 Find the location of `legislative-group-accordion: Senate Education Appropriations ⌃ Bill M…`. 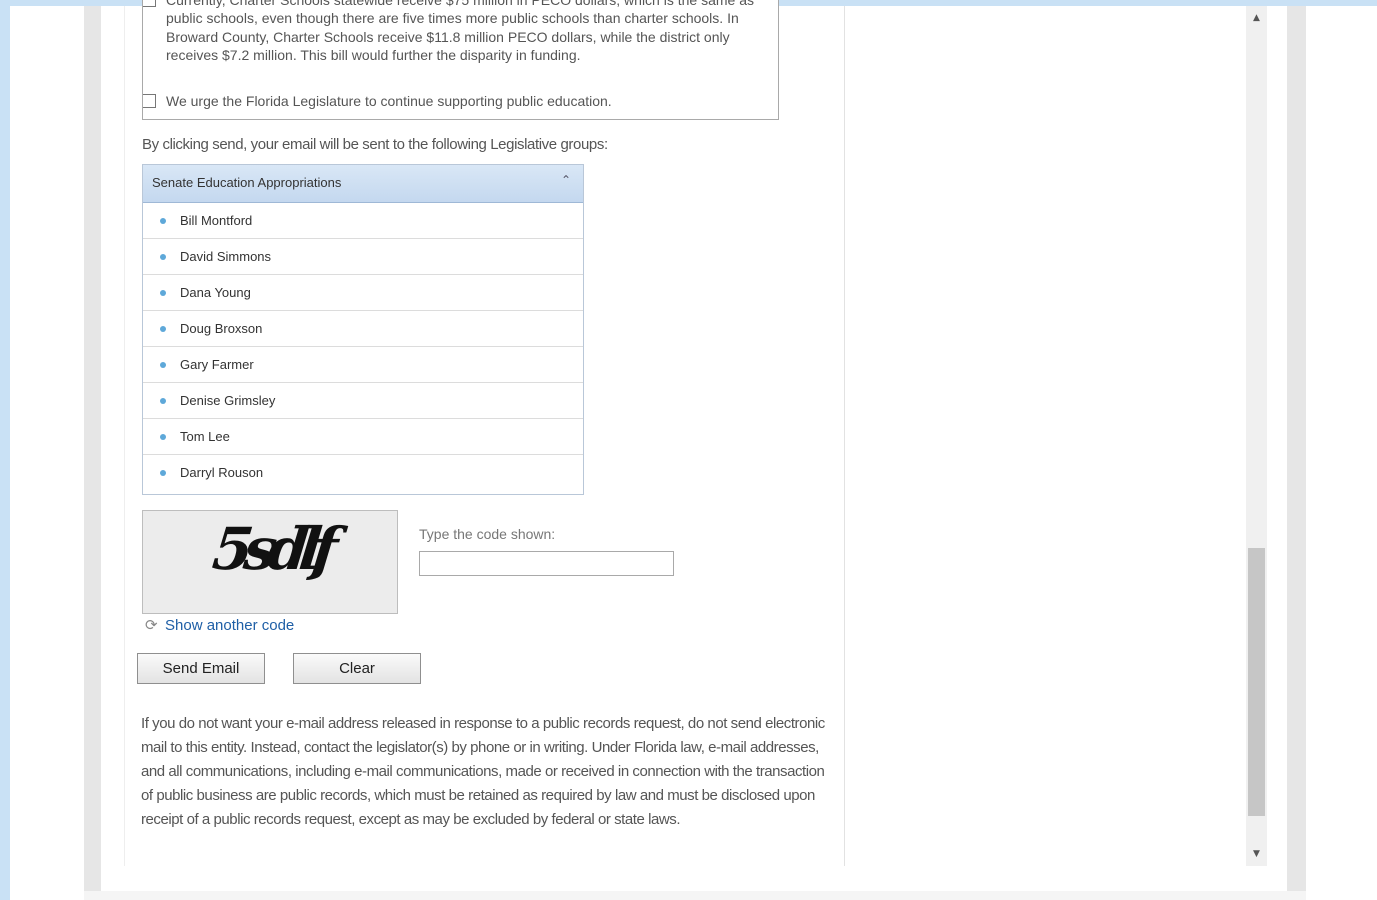

legislative-group-accordion: Senate Education Appropriations ⌃ Bill M… is located at coordinates (363, 329).